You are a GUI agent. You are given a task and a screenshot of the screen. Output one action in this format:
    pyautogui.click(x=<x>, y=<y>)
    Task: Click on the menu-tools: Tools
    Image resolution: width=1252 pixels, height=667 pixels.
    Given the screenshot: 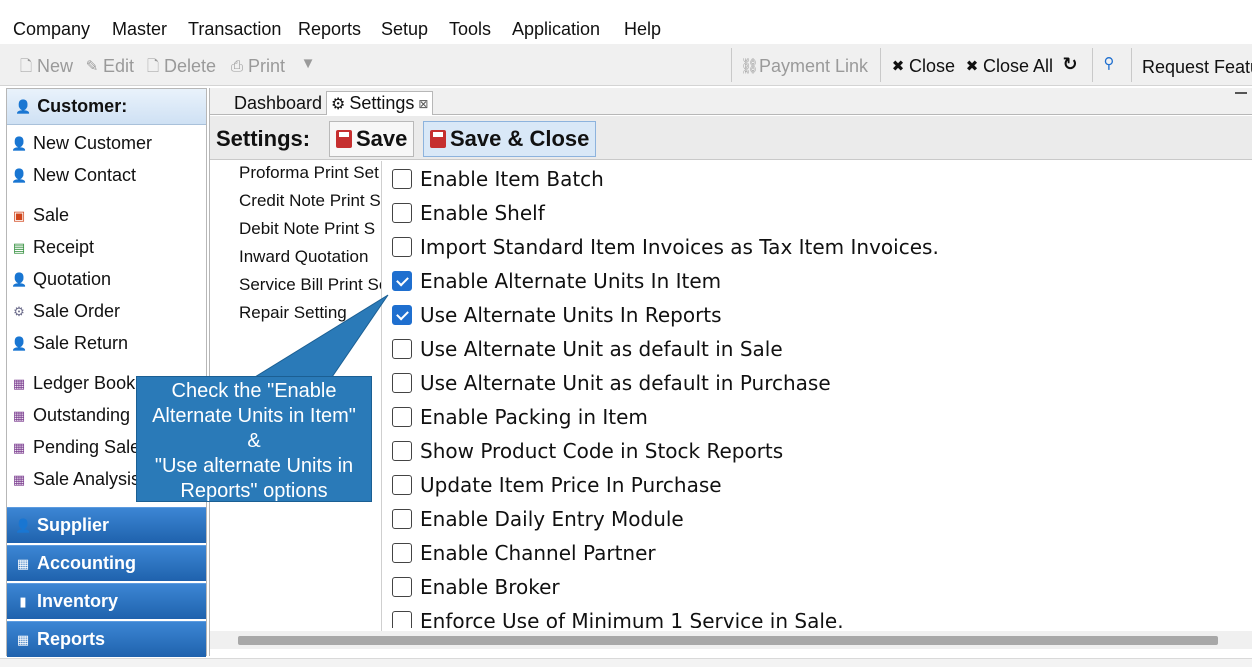 What is the action you would take?
    pyautogui.click(x=470, y=29)
    